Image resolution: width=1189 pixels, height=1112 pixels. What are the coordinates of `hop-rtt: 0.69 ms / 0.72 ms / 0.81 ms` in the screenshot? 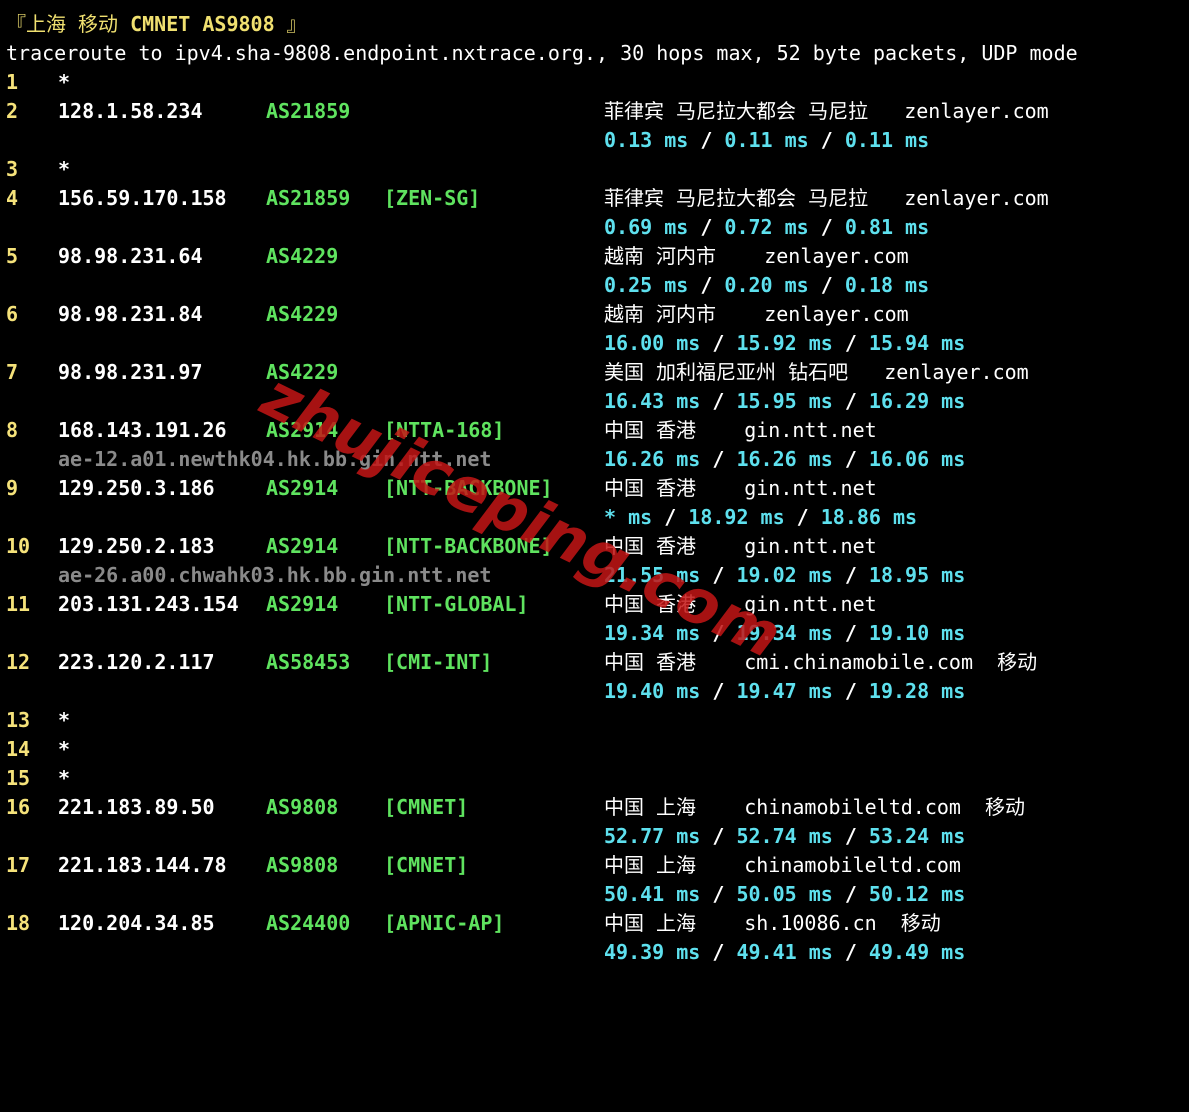 It's located at (767, 227).